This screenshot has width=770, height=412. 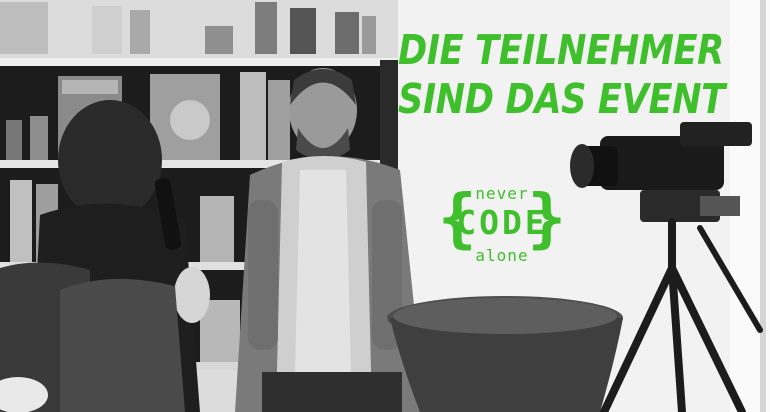 What do you see at coordinates (561, 50) in the screenshot?
I see `headline-line-1: DIE TEILNEHMER` at bounding box center [561, 50].